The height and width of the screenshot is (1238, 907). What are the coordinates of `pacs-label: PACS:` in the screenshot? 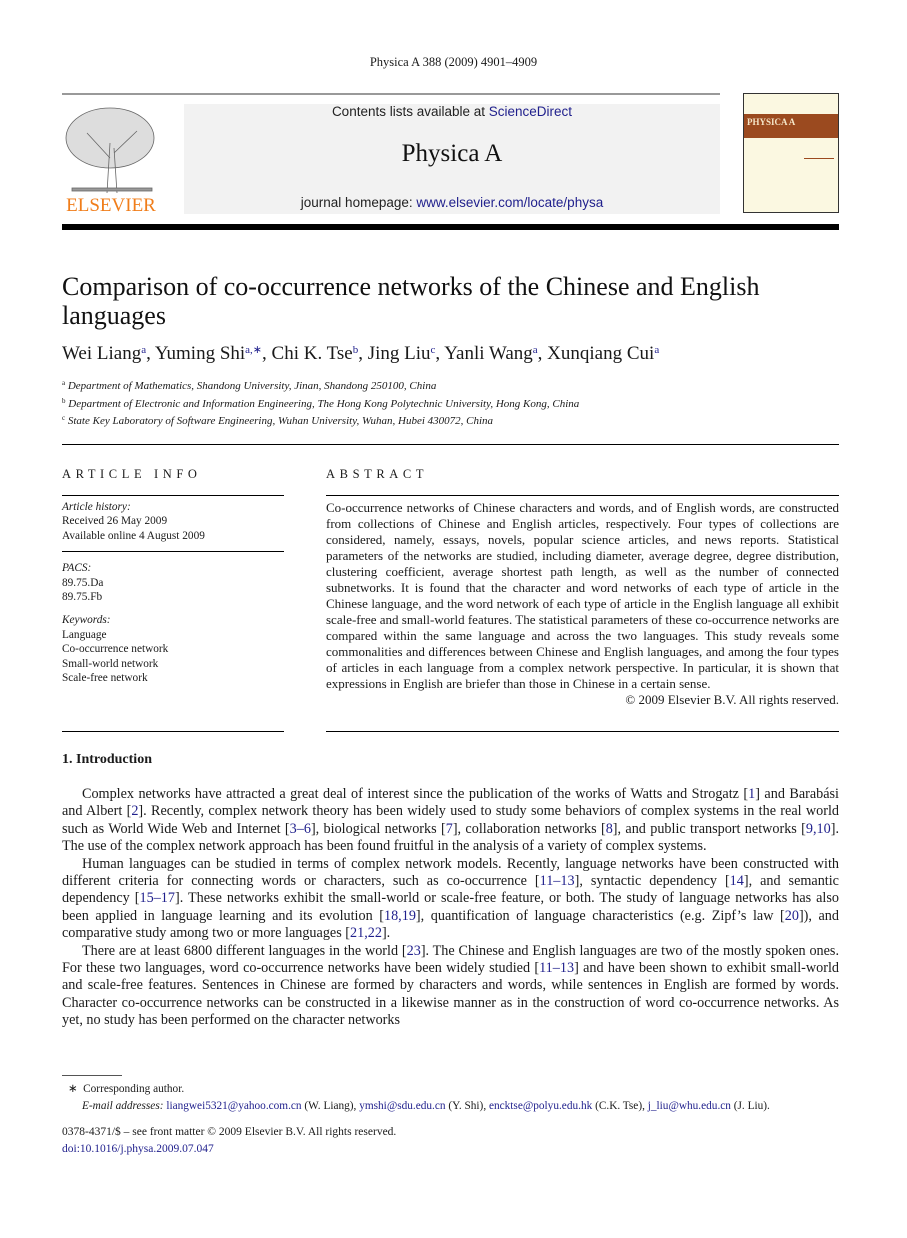 It's located at (77, 568).